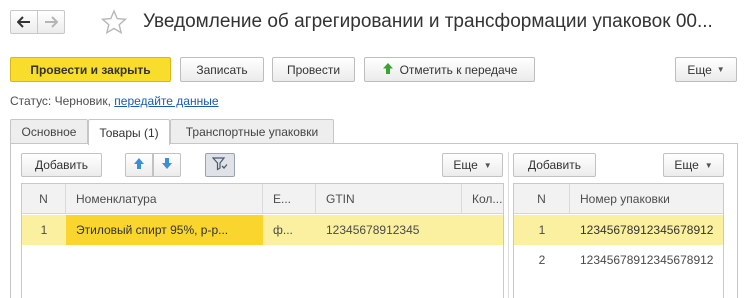 The height and width of the screenshot is (298, 748). What do you see at coordinates (164, 198) in the screenshot?
I see `column-header-item: Номенклатура` at bounding box center [164, 198].